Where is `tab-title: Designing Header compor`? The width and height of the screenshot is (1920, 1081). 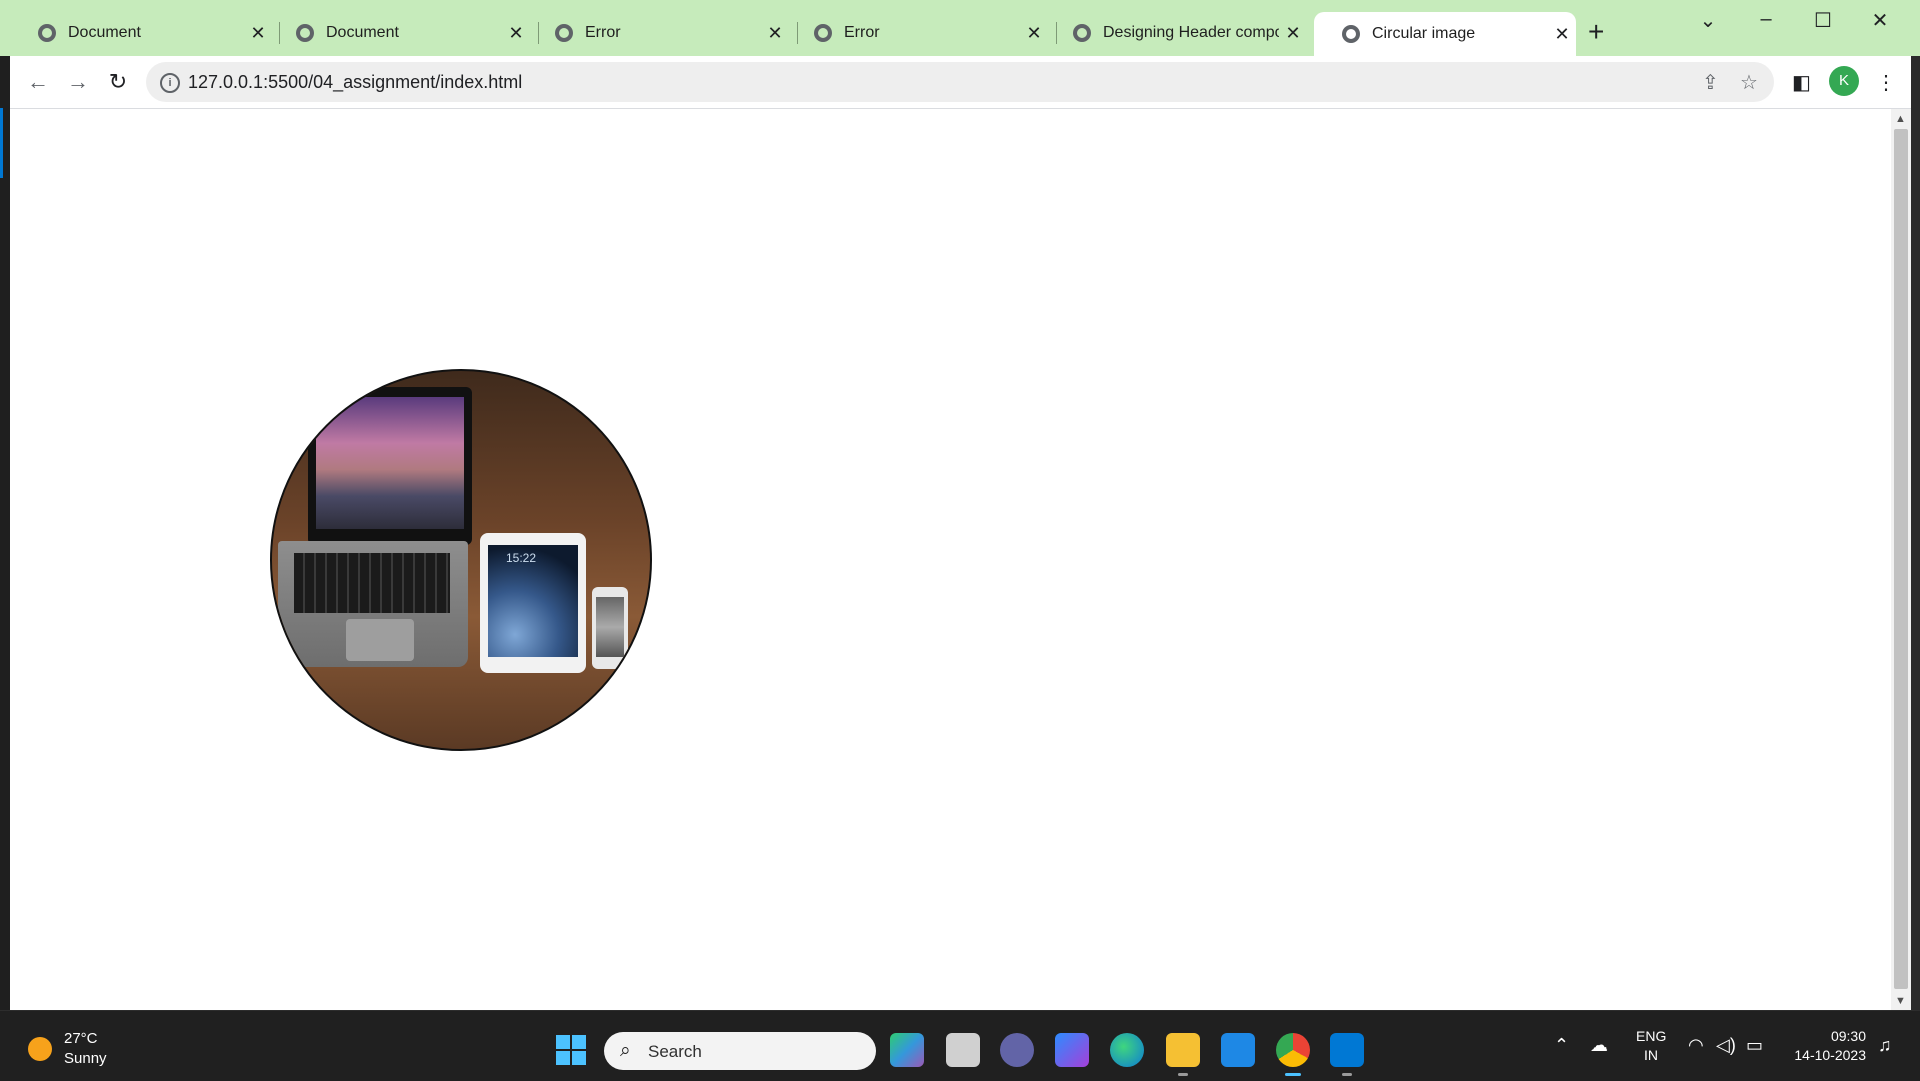
tab-title: Designing Header compor is located at coordinates (1191, 32).